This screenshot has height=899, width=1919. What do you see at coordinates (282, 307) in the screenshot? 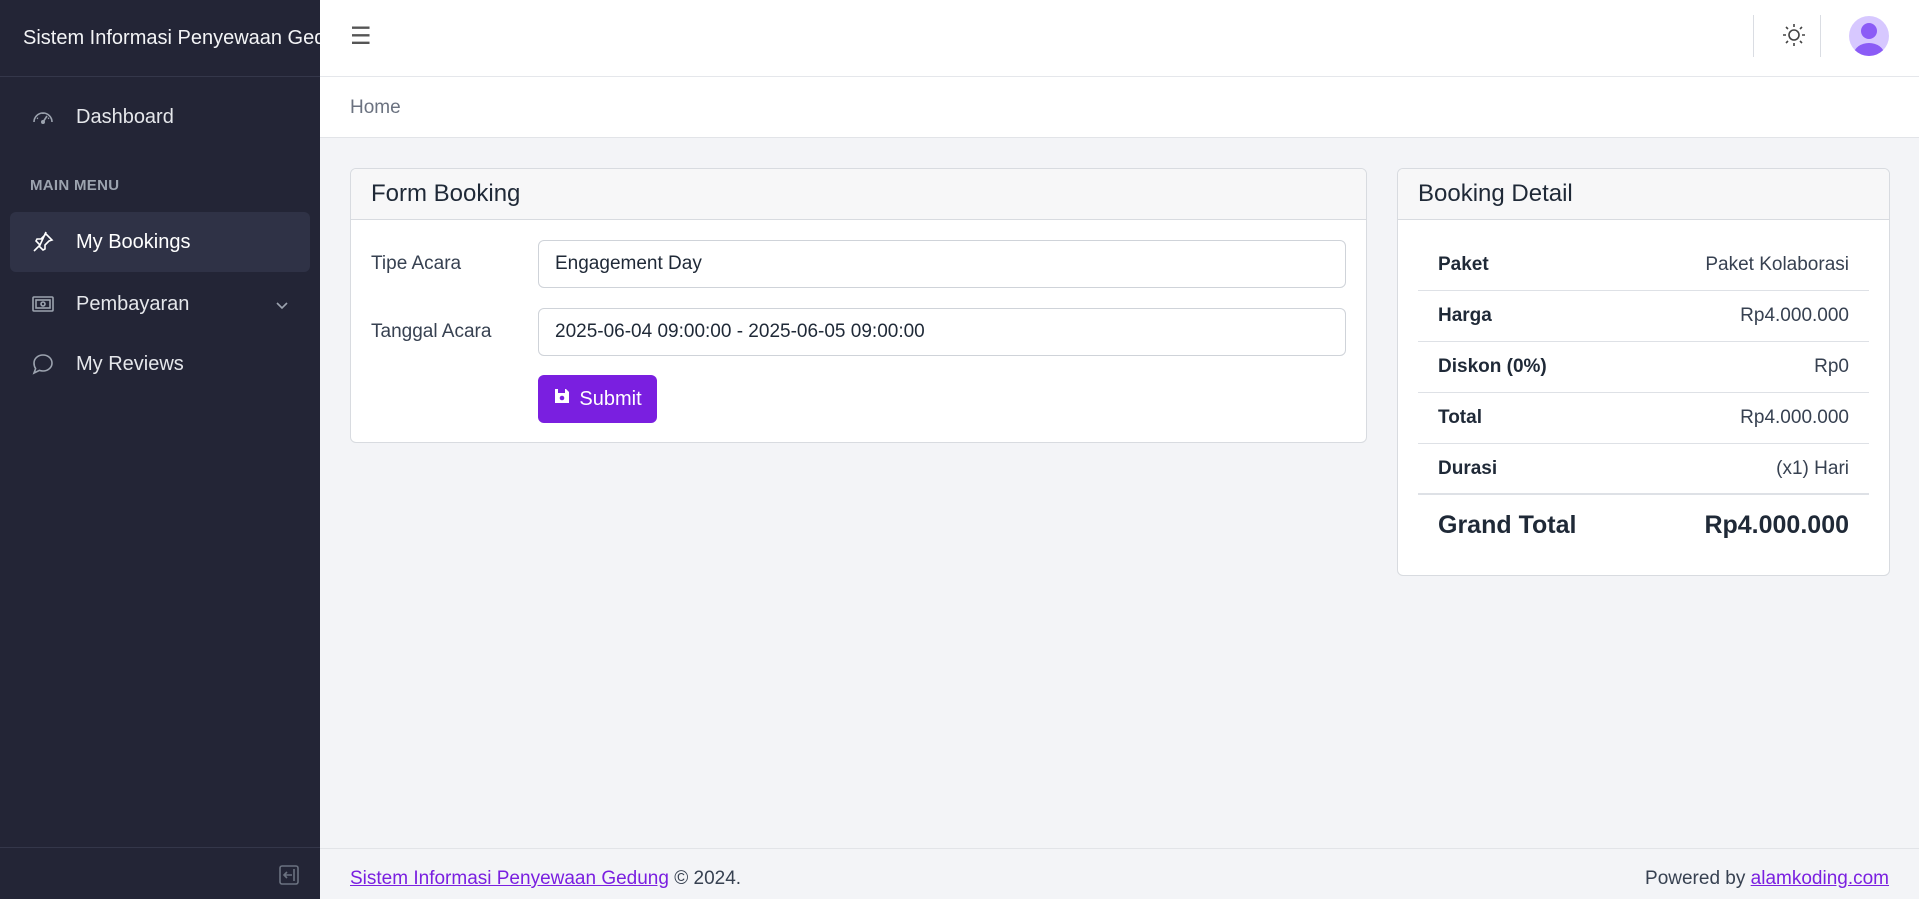
I see `chevron-down-icon` at bounding box center [282, 307].